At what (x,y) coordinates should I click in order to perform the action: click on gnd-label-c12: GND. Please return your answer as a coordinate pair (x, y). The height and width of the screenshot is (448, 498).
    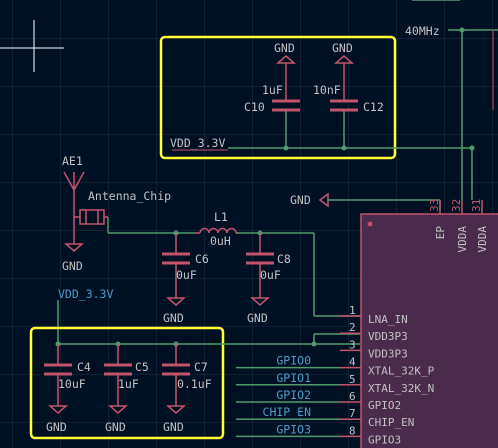
    Looking at the image, I should click on (342, 48).